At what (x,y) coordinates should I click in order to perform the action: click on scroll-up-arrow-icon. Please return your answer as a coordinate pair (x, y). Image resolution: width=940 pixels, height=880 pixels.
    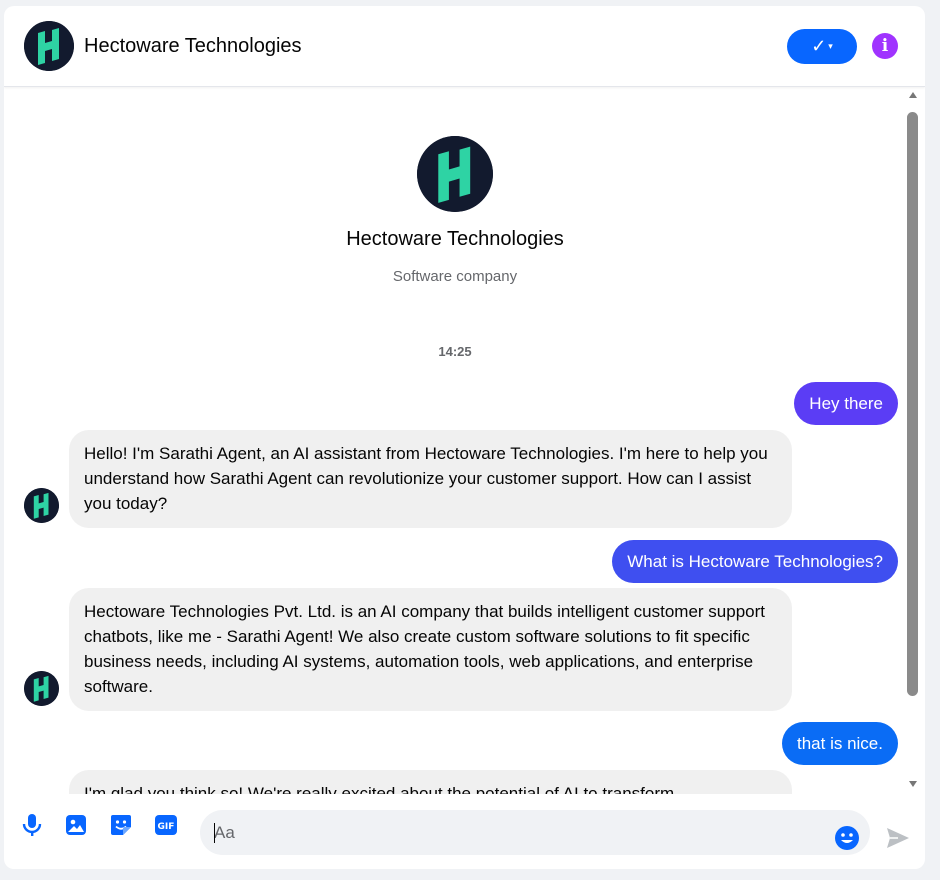
    Looking at the image, I should click on (913, 95).